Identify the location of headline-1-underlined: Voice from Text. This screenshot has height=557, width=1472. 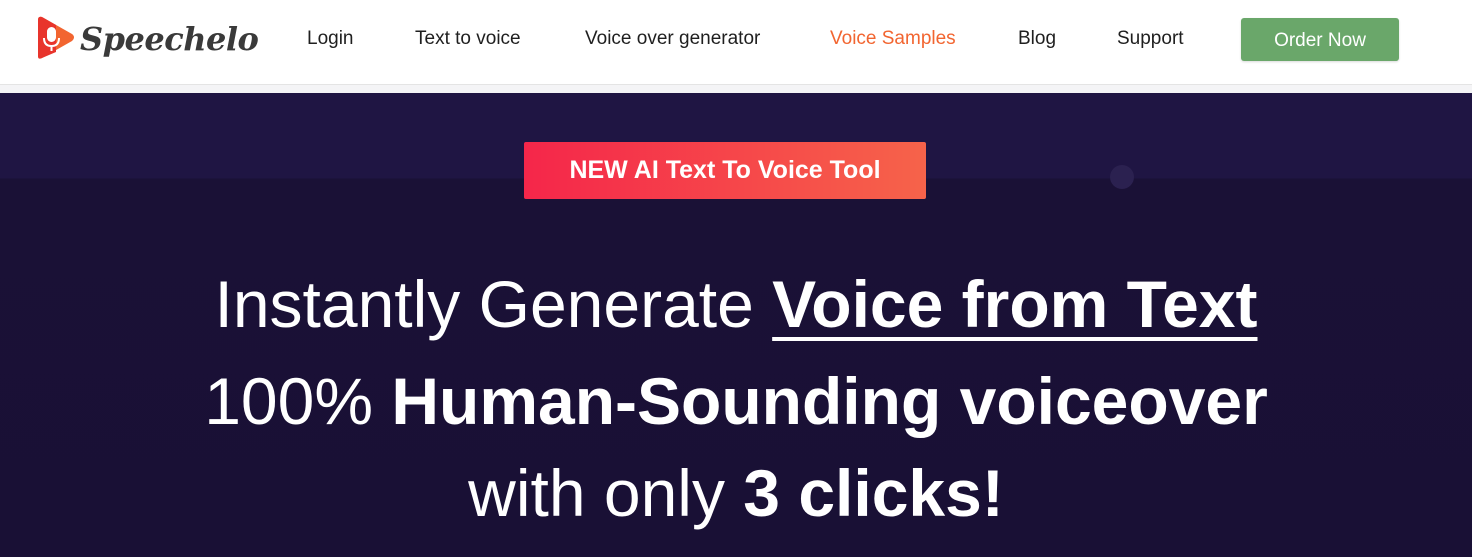
(1015, 304).